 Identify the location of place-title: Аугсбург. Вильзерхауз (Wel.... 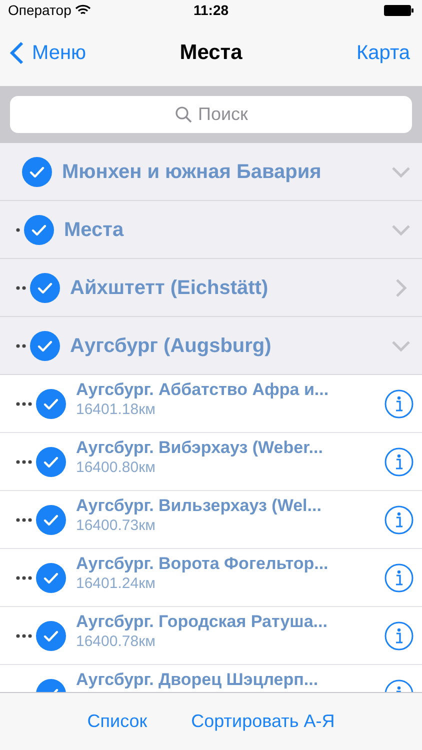
(199, 506).